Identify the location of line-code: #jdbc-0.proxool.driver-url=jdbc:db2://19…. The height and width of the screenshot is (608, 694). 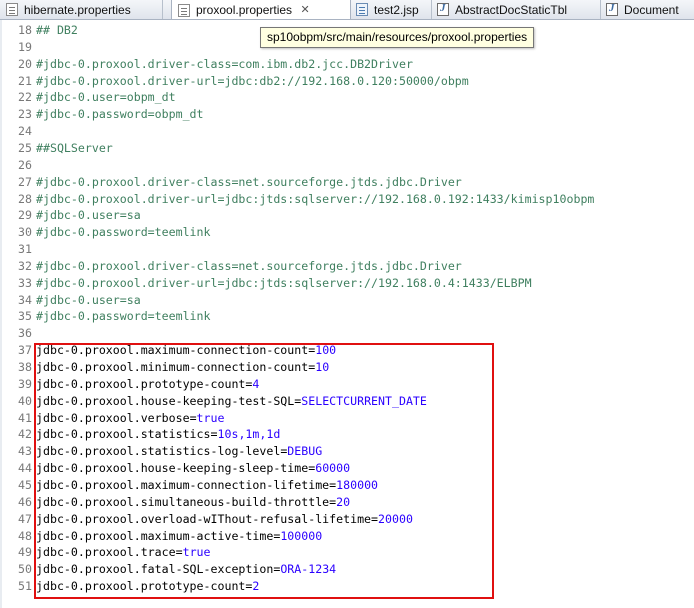
(252, 81).